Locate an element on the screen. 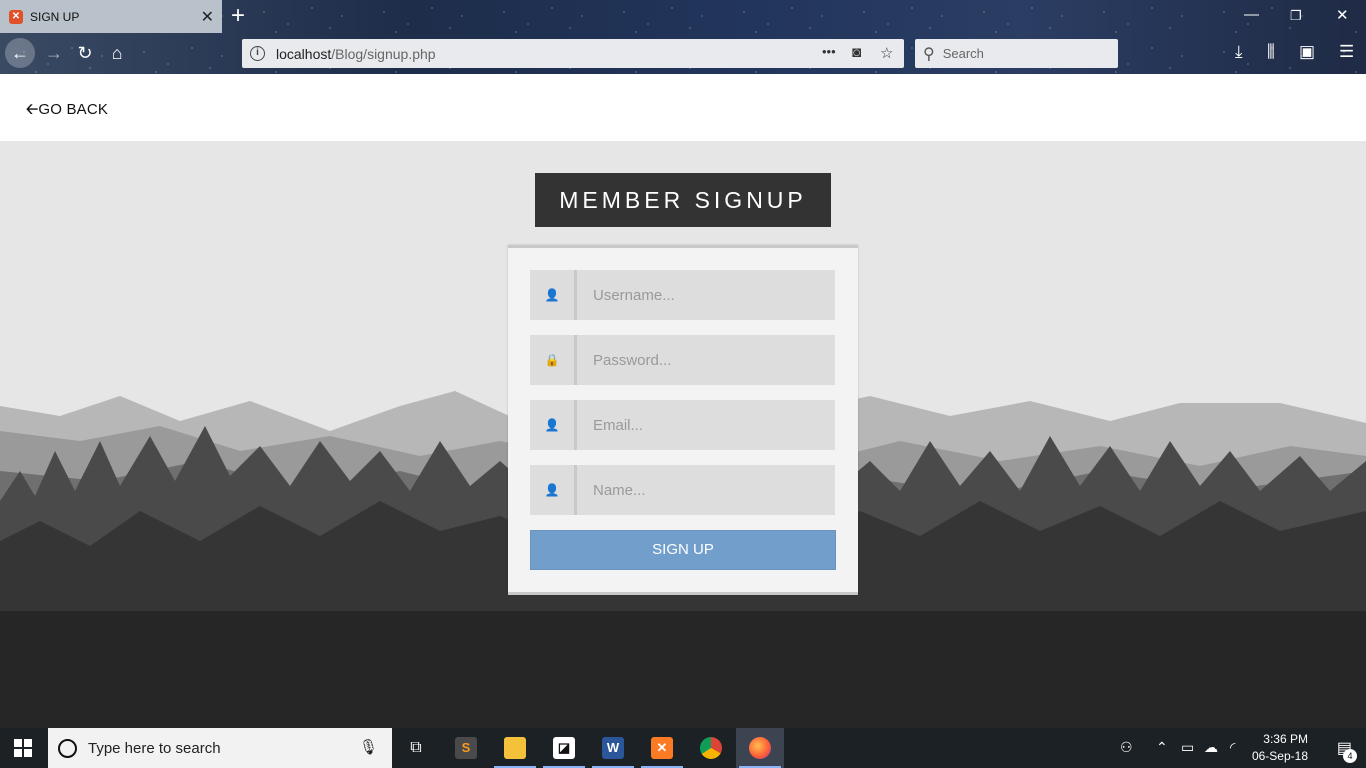 The image size is (1366, 768). minimize-icon: — is located at coordinates (1251, 14).